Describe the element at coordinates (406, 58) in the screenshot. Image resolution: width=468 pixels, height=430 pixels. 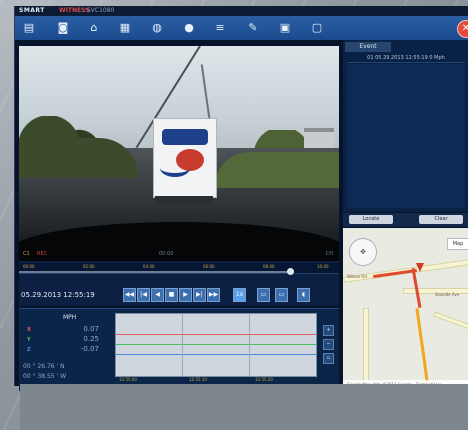
I see `event-row: 01 05.29.2013 12:55:19 0 Mph` at that location.